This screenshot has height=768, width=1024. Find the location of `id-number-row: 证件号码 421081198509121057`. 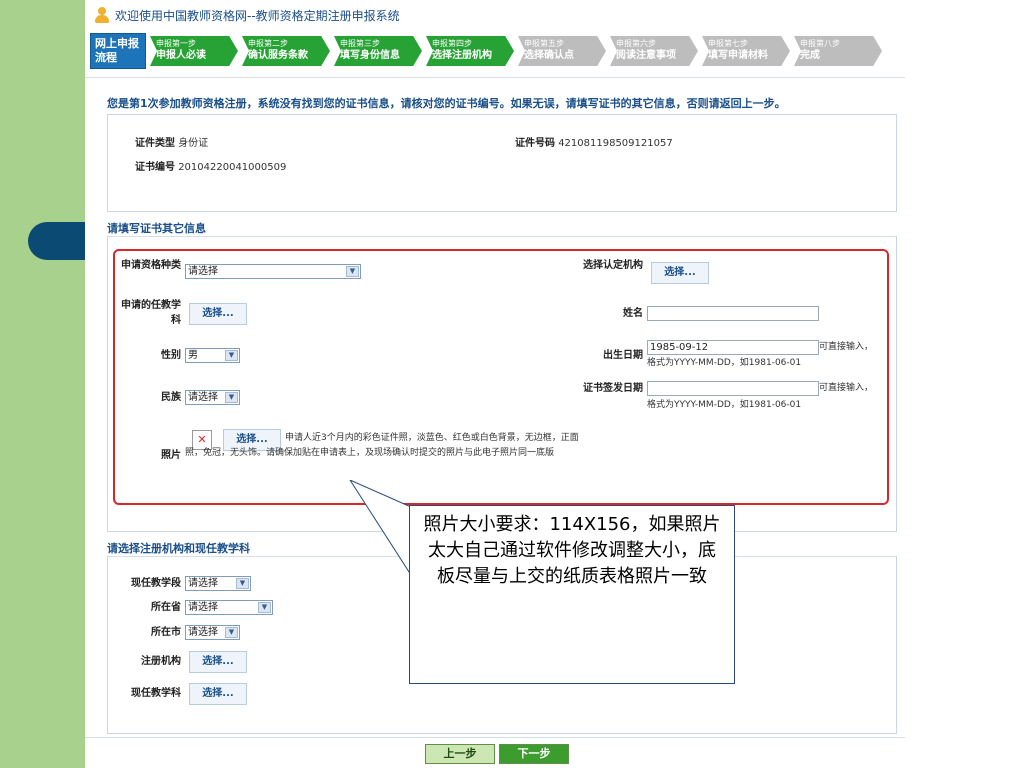

id-number-row: 证件号码 421081198509121057 is located at coordinates (594, 141).